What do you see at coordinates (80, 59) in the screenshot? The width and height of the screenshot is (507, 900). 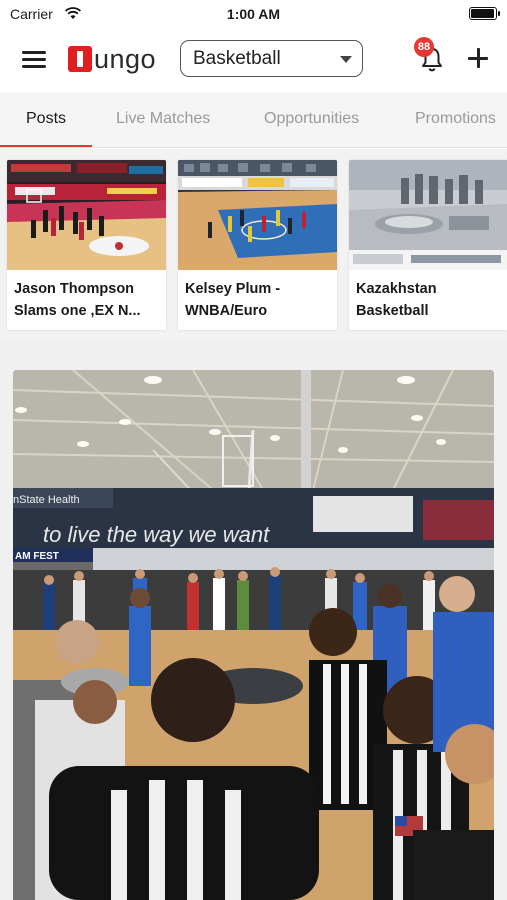 I see `logo-mark` at bounding box center [80, 59].